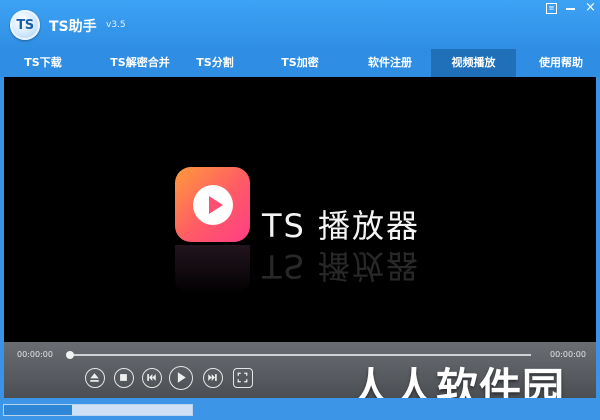 This screenshot has height=420, width=600. I want to click on app-logo-text: TS, so click(25, 25).